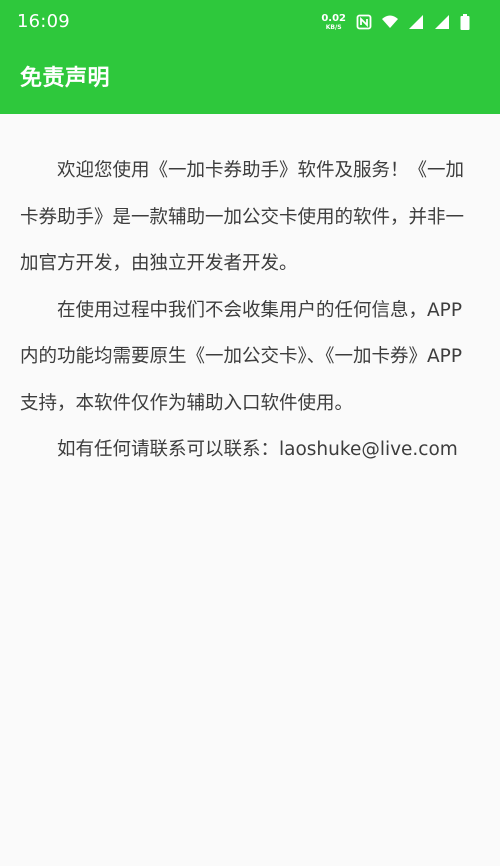  I want to click on status-icons: 0.02 KB/S, so click(395, 22).